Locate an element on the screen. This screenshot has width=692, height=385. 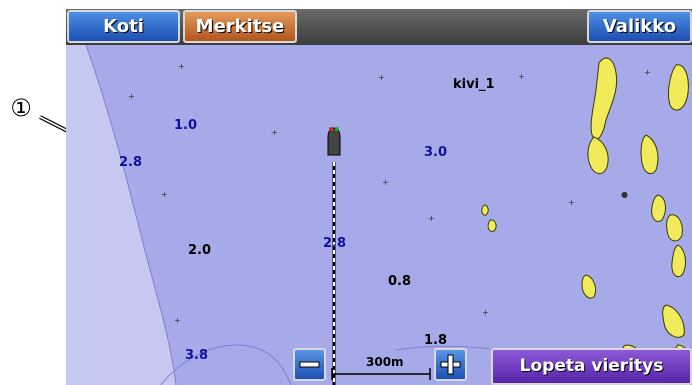
minus-icon is located at coordinates (309, 364).